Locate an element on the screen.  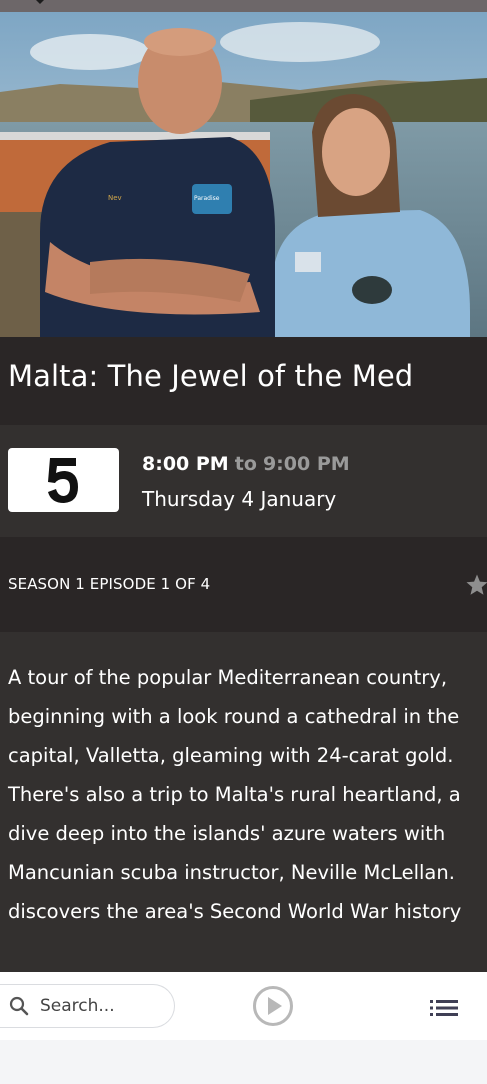
chevron-down-icon is located at coordinates (40, 2).